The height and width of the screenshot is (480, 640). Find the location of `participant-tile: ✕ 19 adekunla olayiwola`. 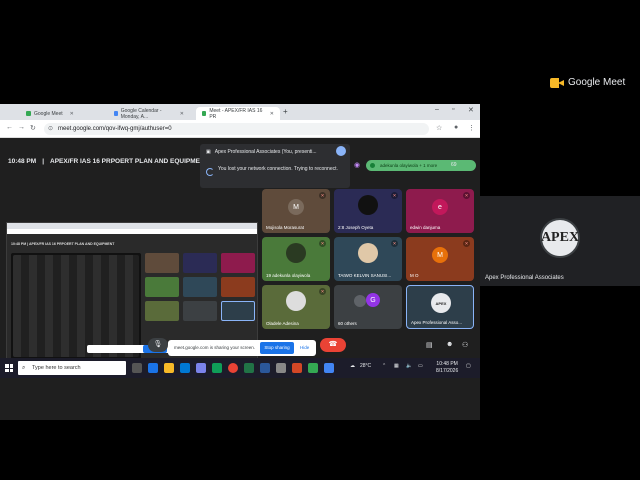

participant-tile: ✕ 19 adekunla olayiwola is located at coordinates (296, 259).